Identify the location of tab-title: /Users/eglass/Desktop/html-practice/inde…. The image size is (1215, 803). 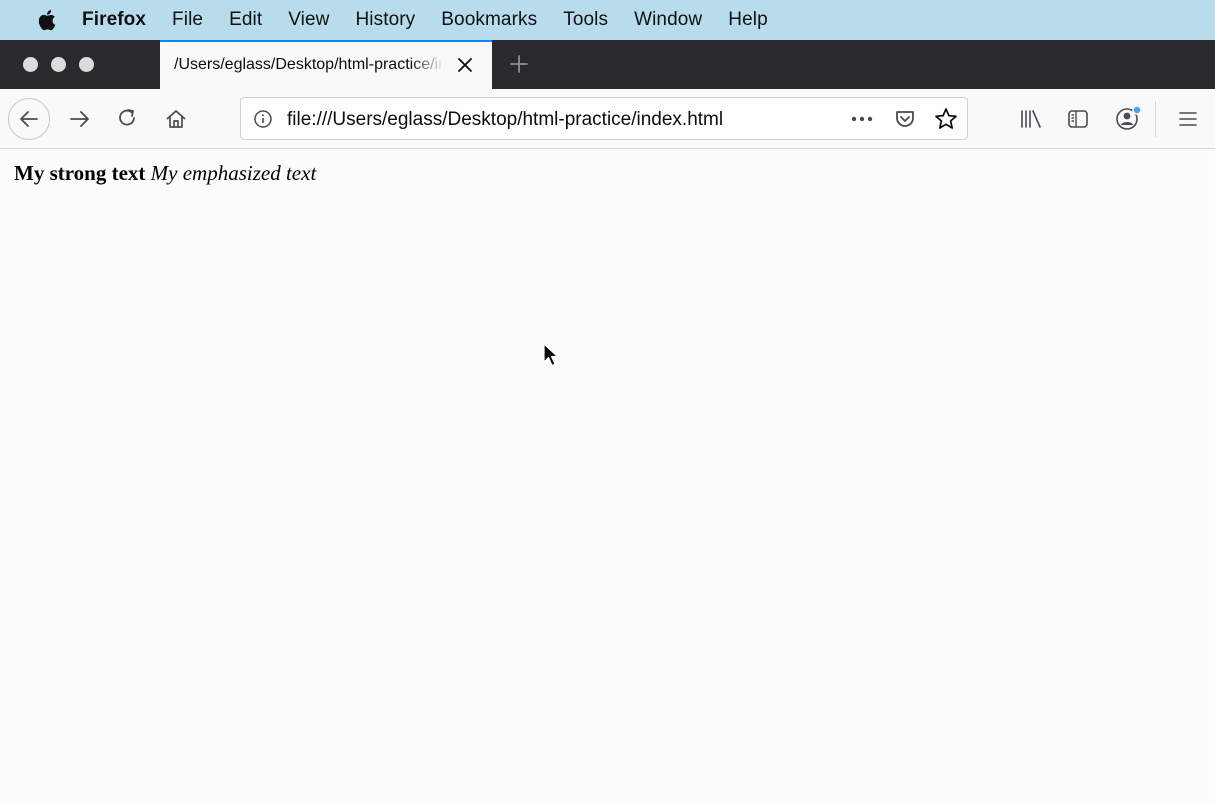
(308, 64).